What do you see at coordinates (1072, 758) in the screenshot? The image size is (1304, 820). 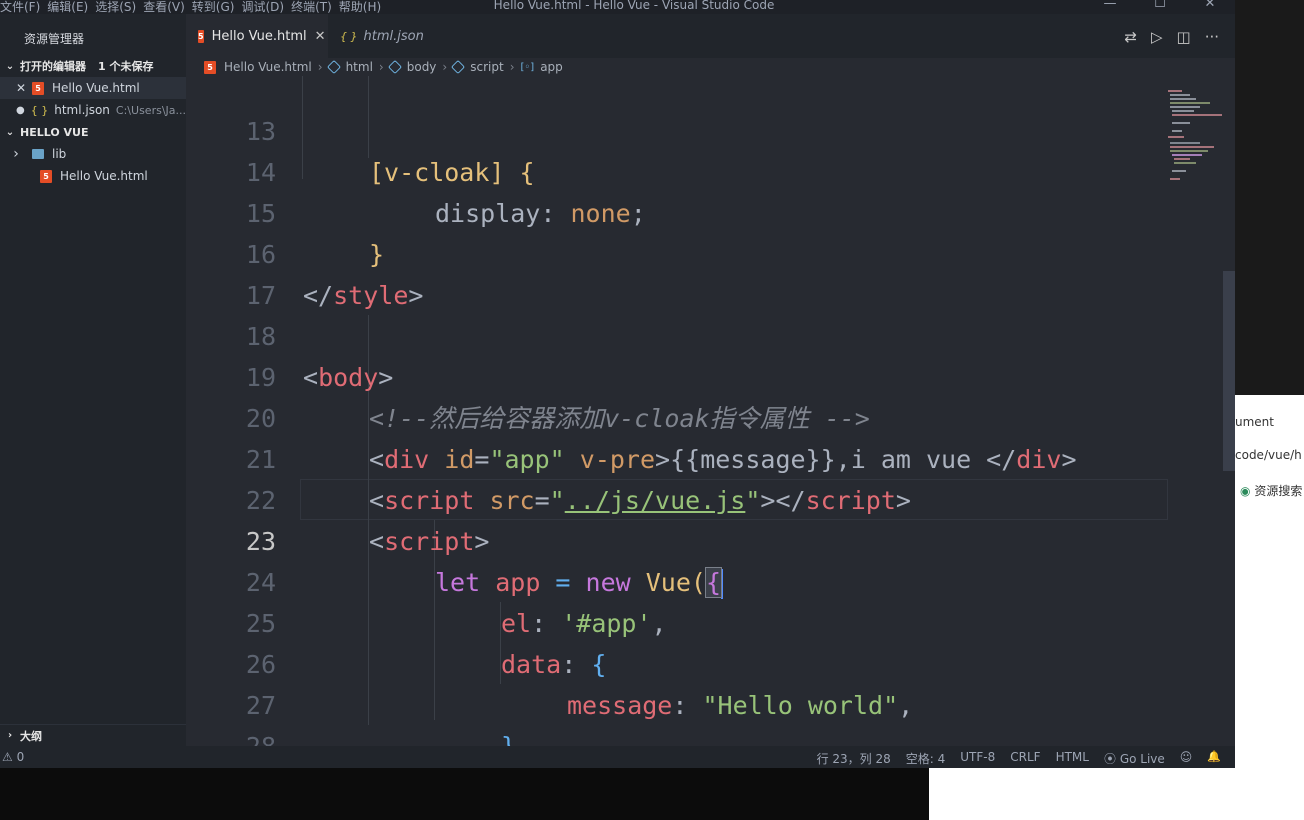 I see `language-mode: HTML` at bounding box center [1072, 758].